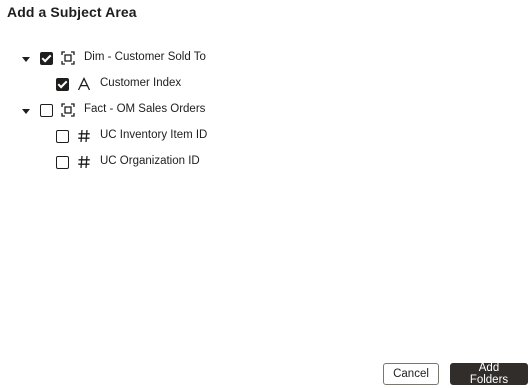  I want to click on tree-node-fact-om-sales-orders: Fact - OM Sales Orders, so click(266, 111).